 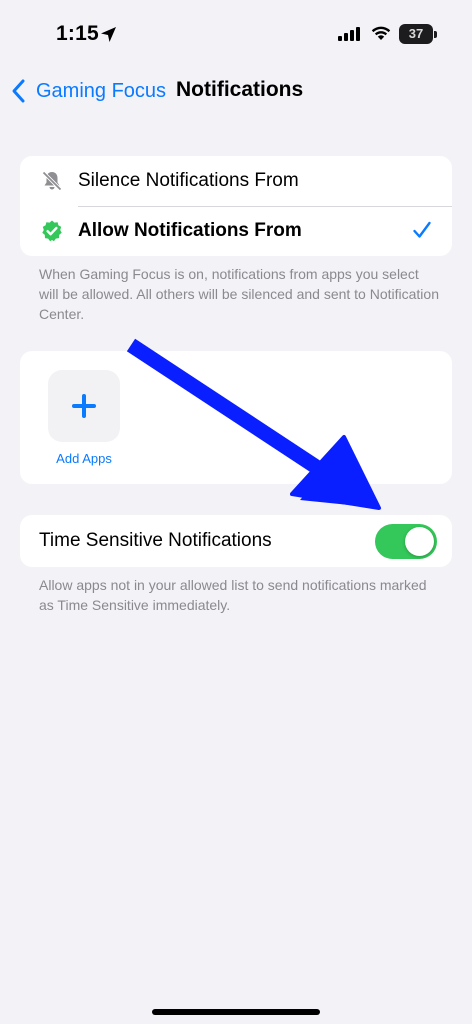 I want to click on chevron-left-icon, so click(x=18, y=91).